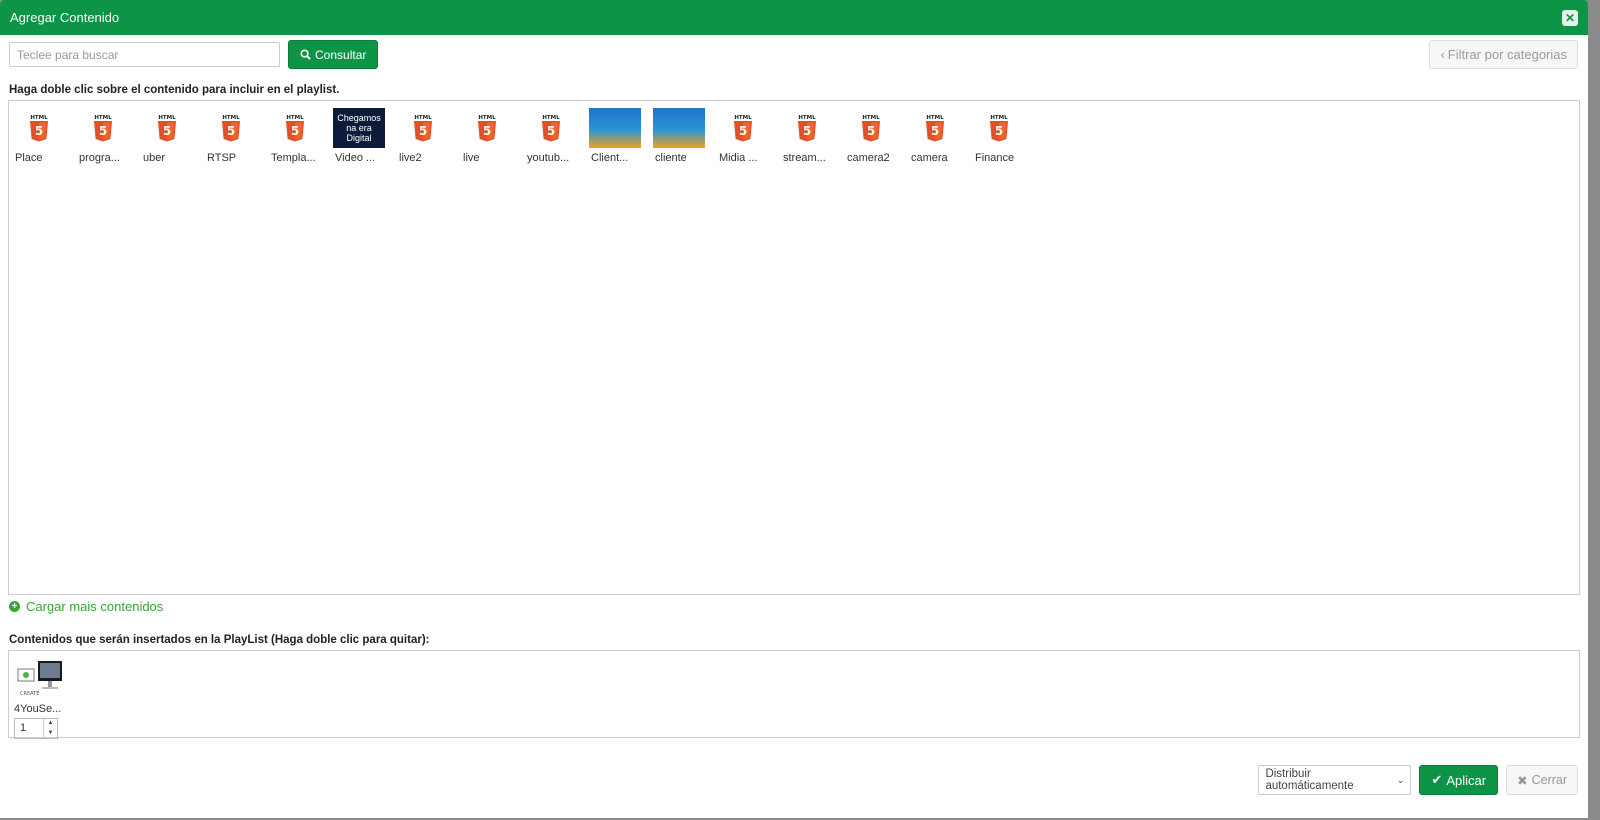 Image resolution: width=1600 pixels, height=820 pixels. I want to click on inserted-item: CREATE 4YouSe... 1 ▲ ▼, so click(44, 699).